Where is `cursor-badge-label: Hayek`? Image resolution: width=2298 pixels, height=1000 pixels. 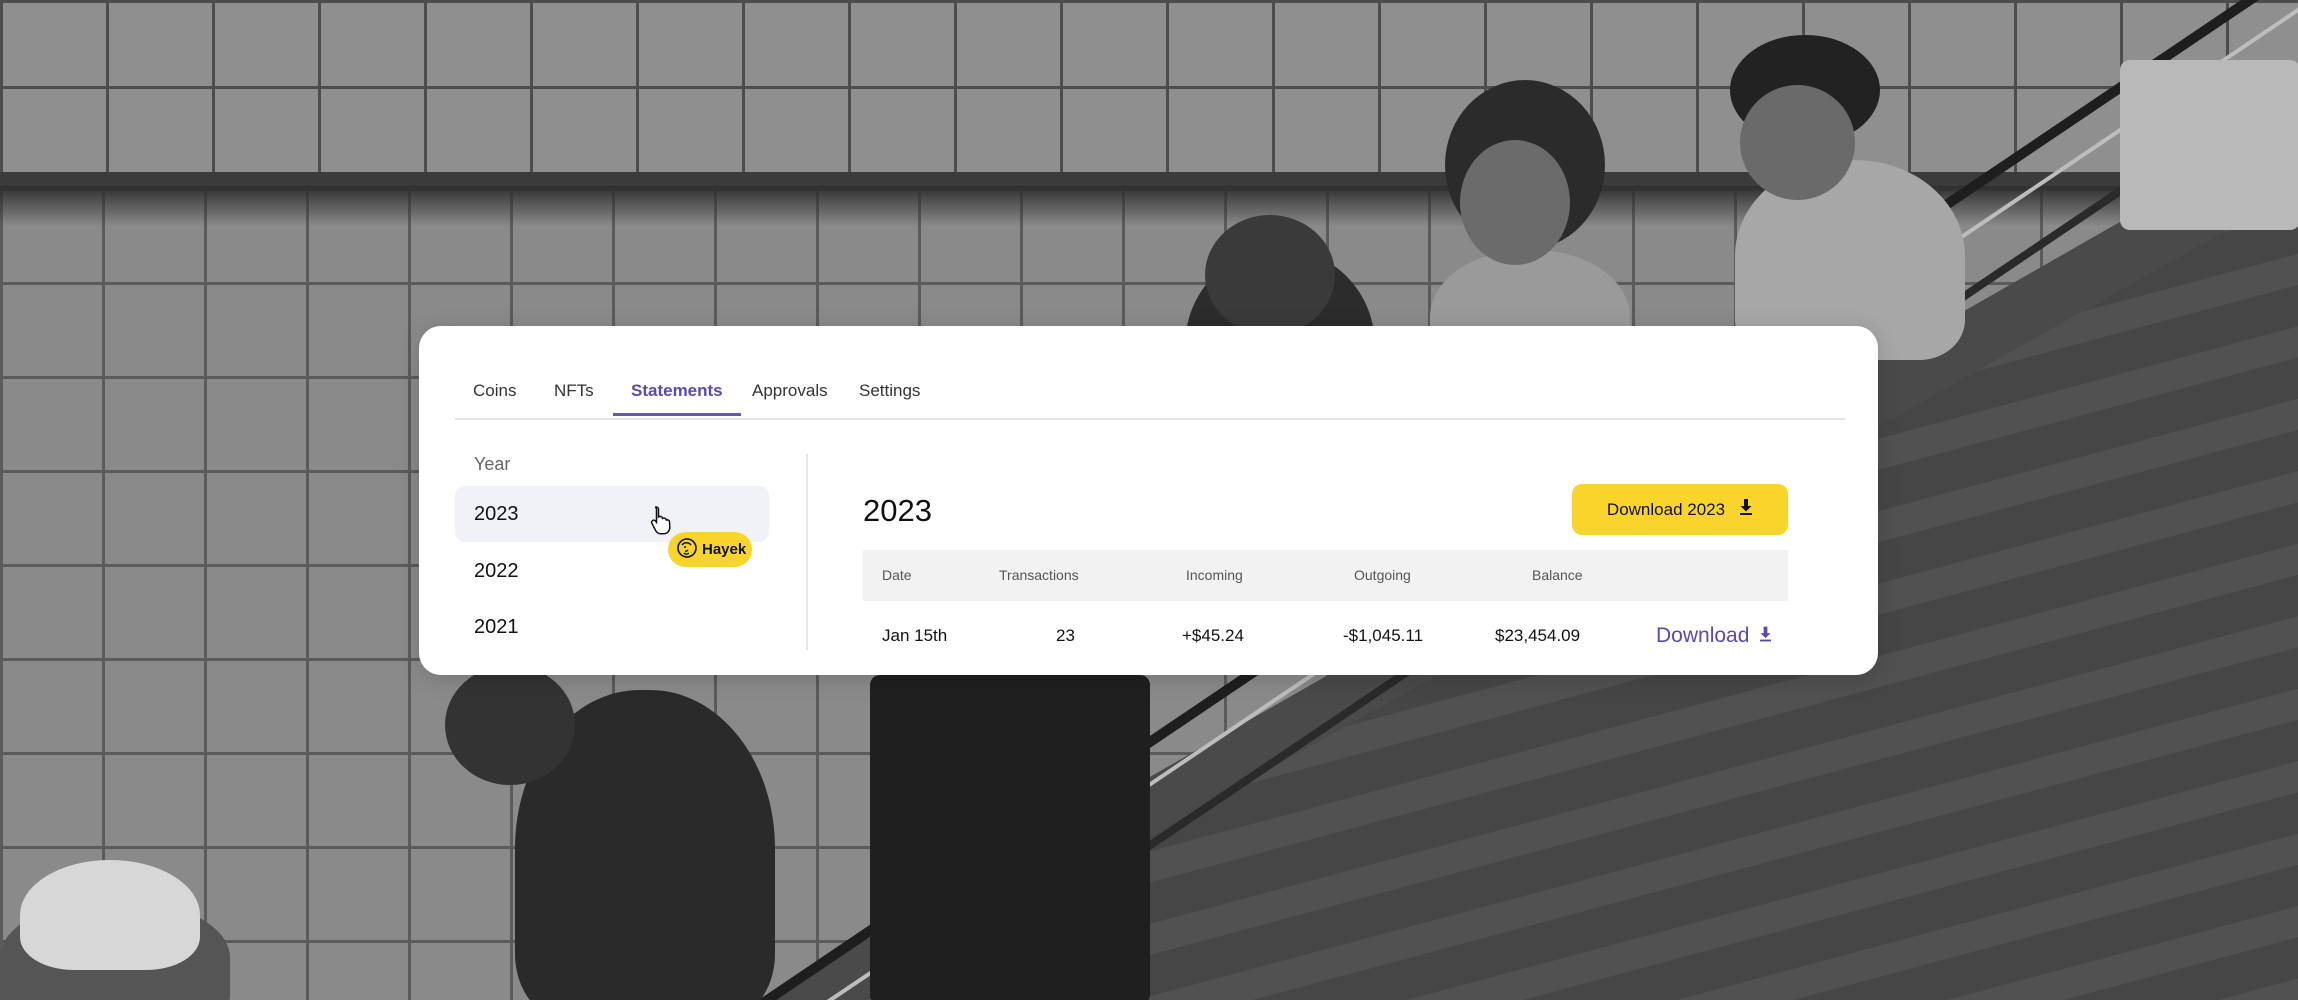
cursor-badge-label: Hayek is located at coordinates (724, 549).